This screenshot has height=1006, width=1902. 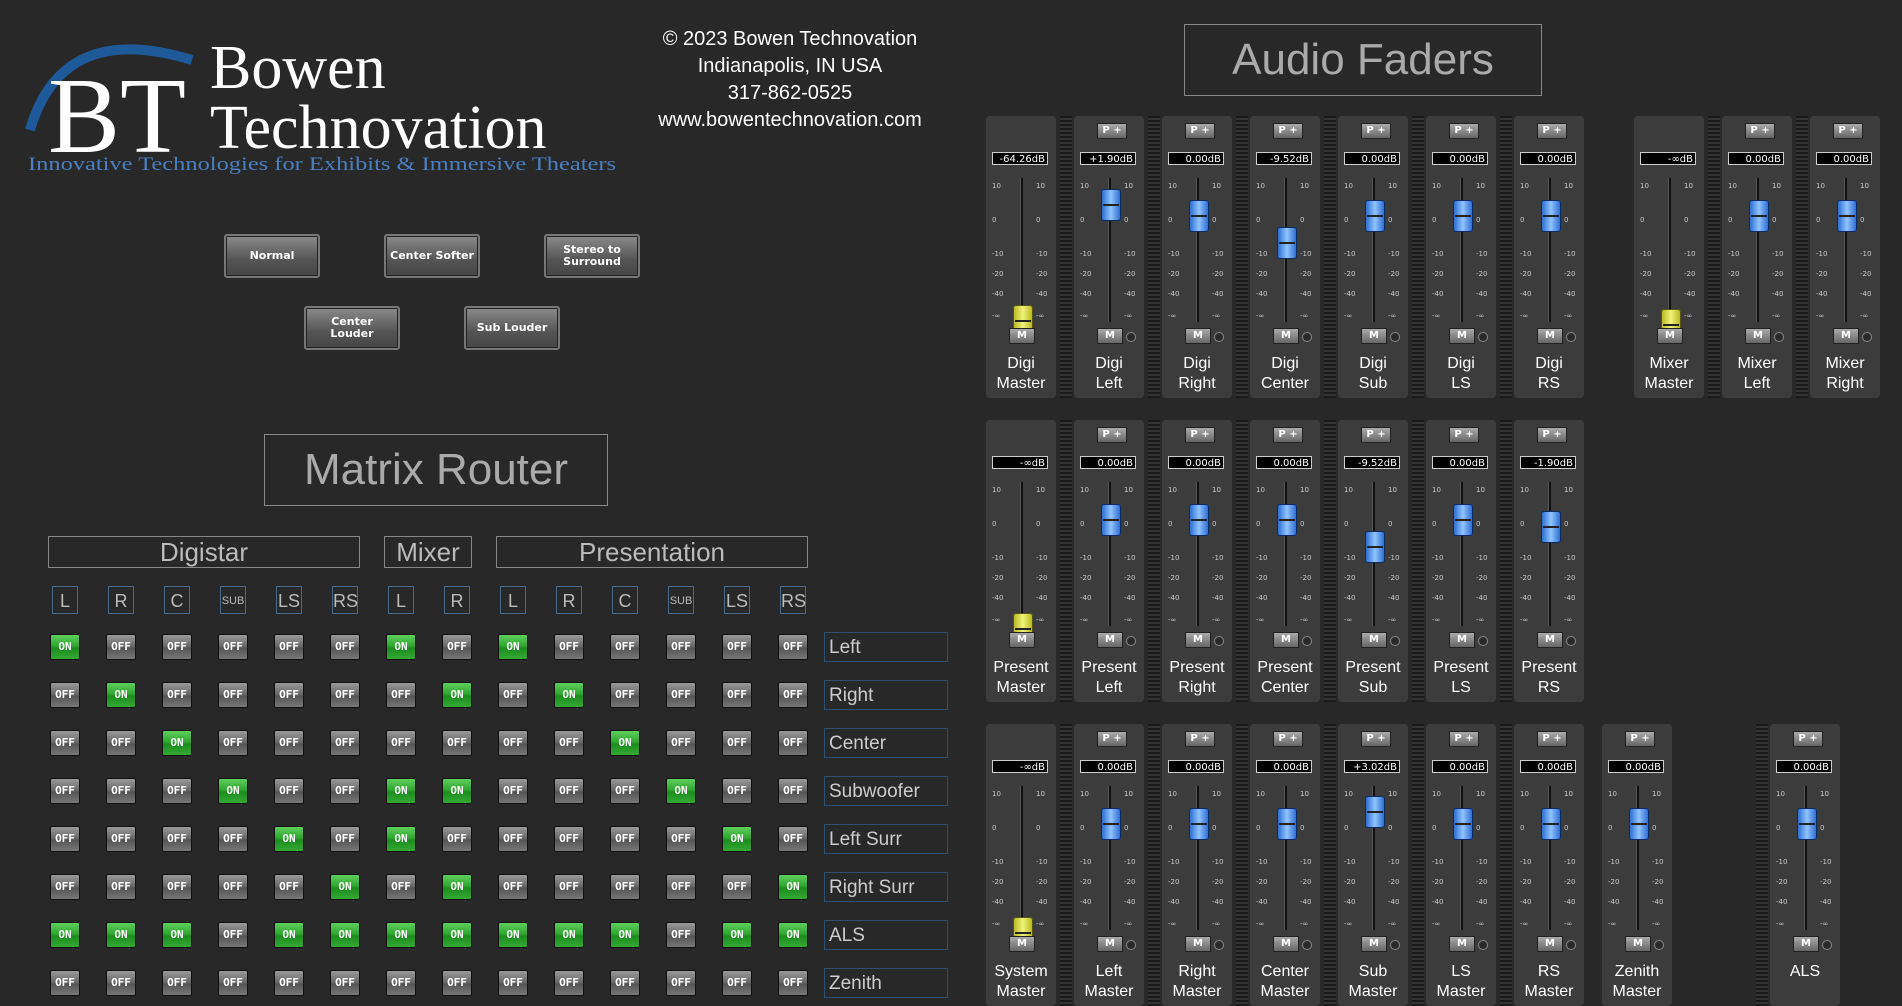 I want to click on preset-normal-button: Normal, so click(x=272, y=256).